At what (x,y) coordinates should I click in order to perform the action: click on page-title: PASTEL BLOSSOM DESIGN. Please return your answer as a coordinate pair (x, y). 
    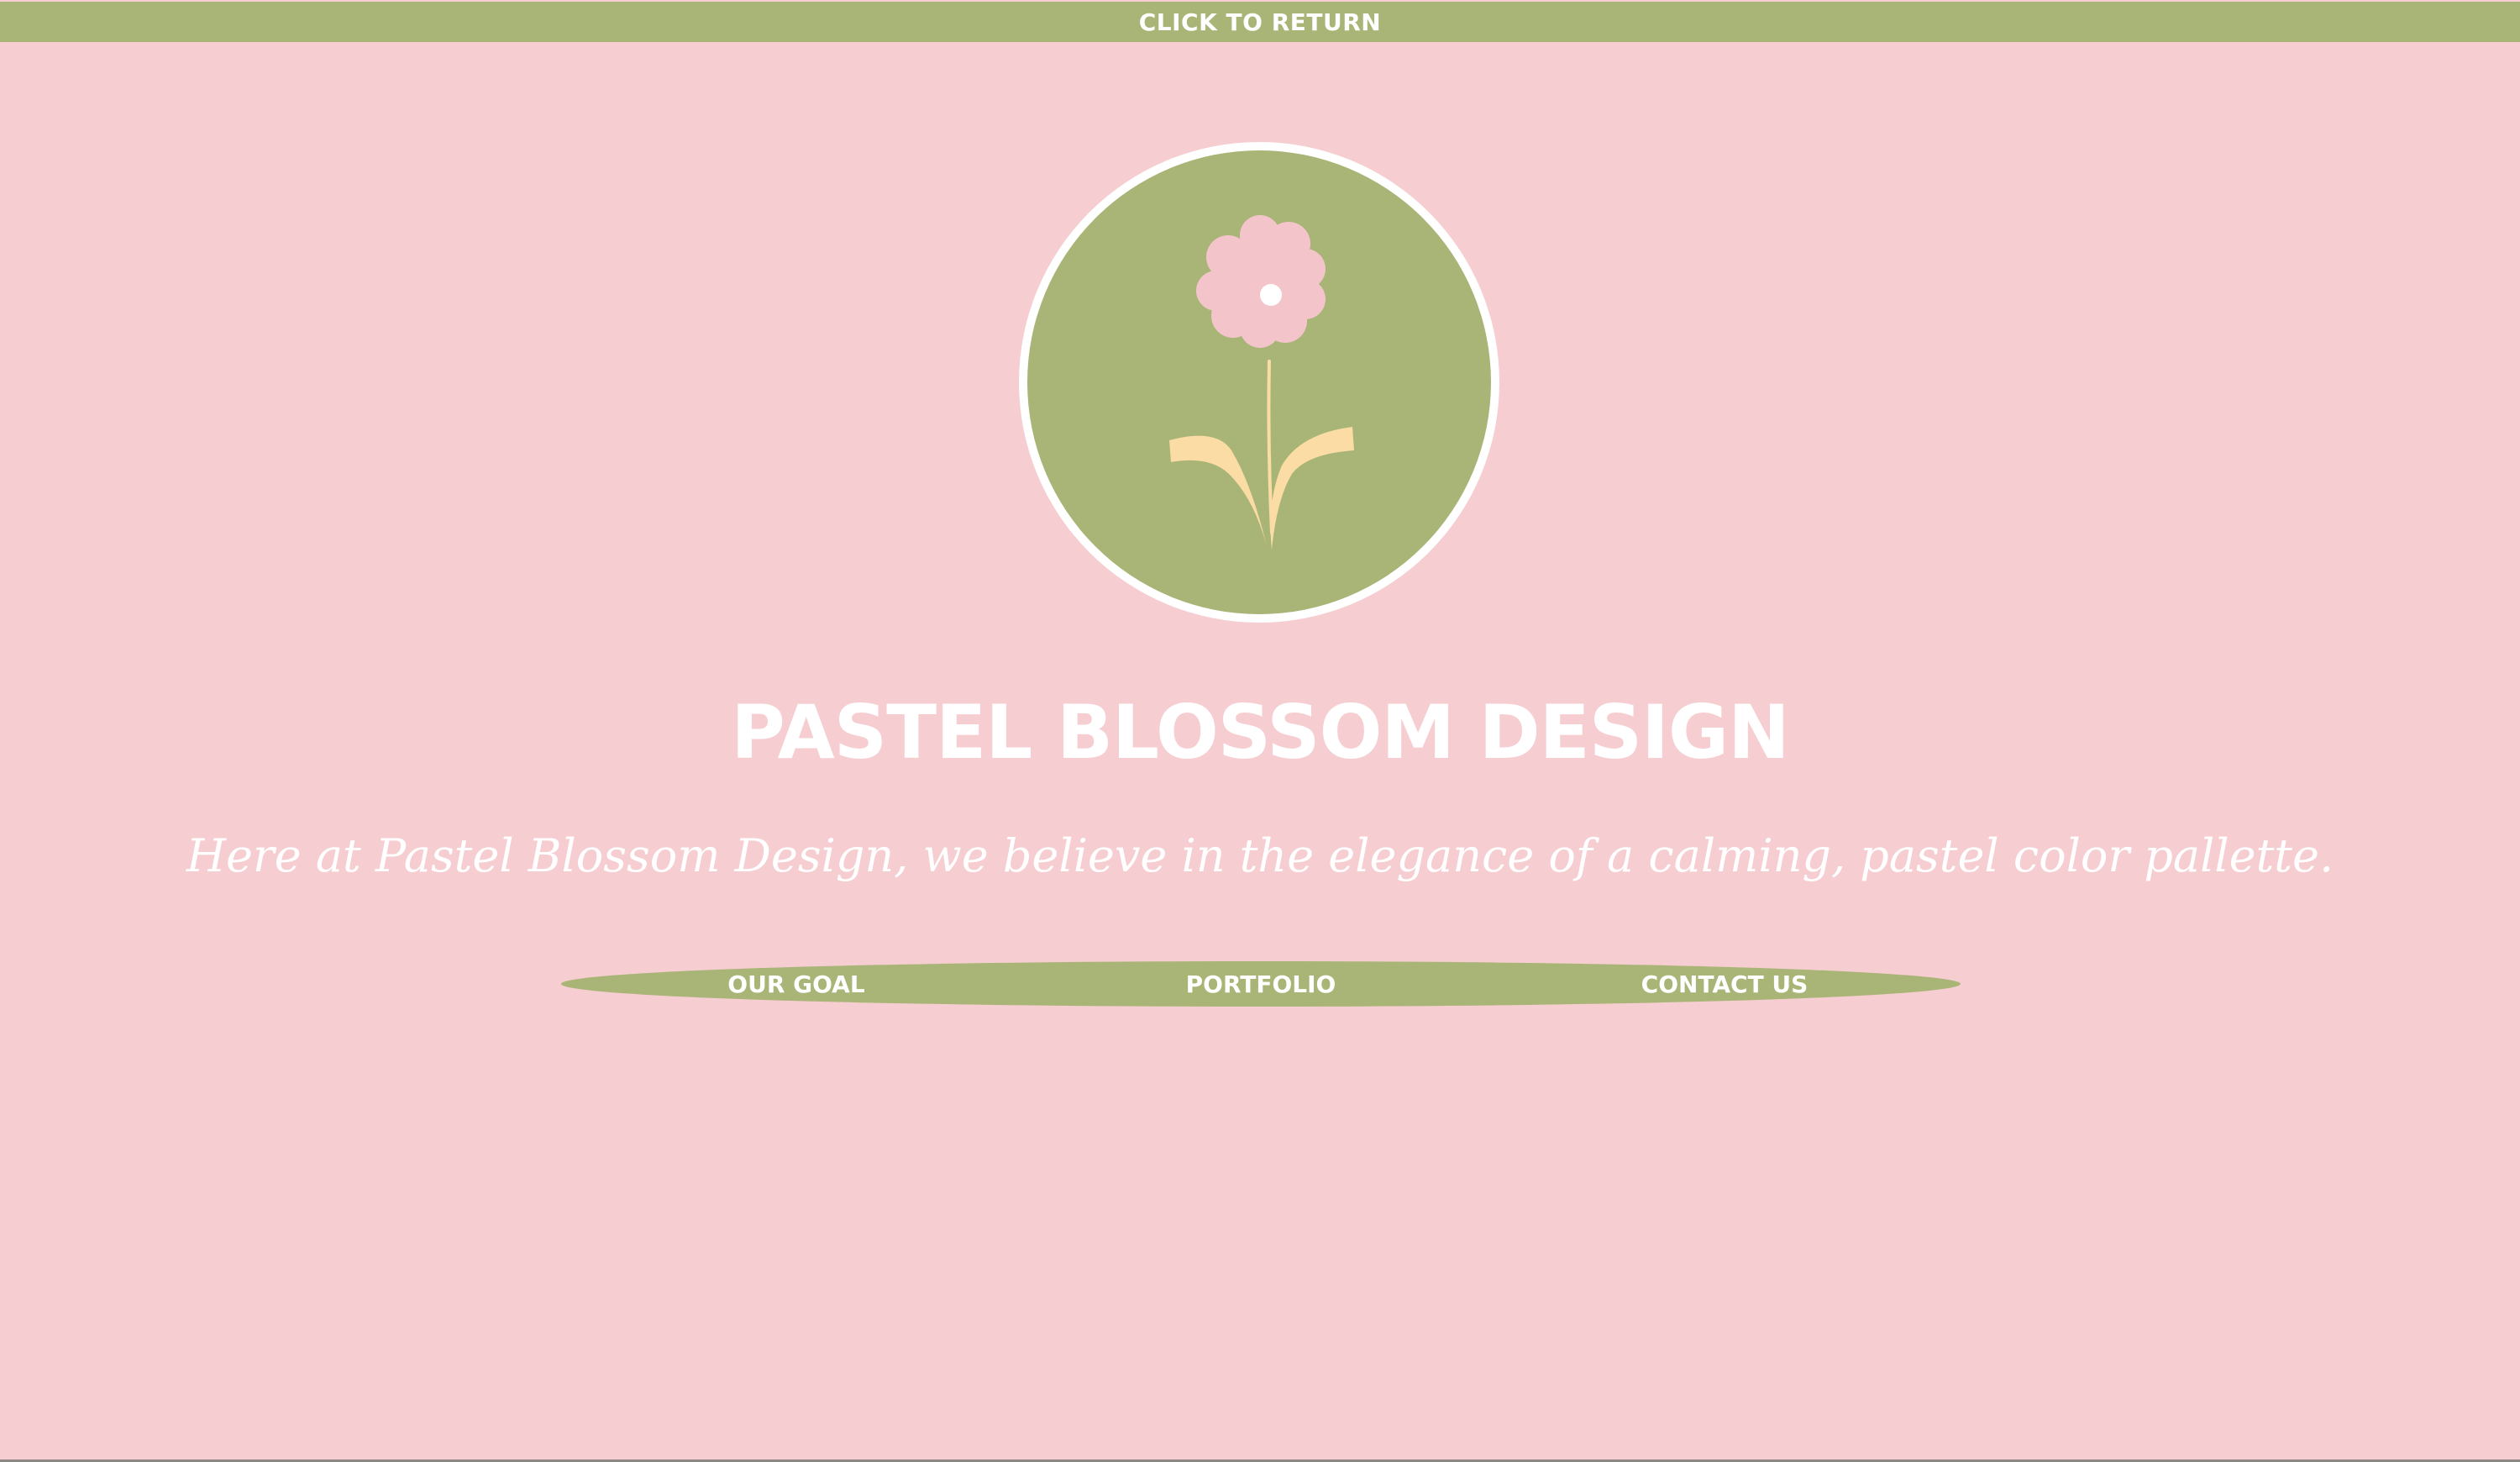
    Looking at the image, I should click on (1260, 733).